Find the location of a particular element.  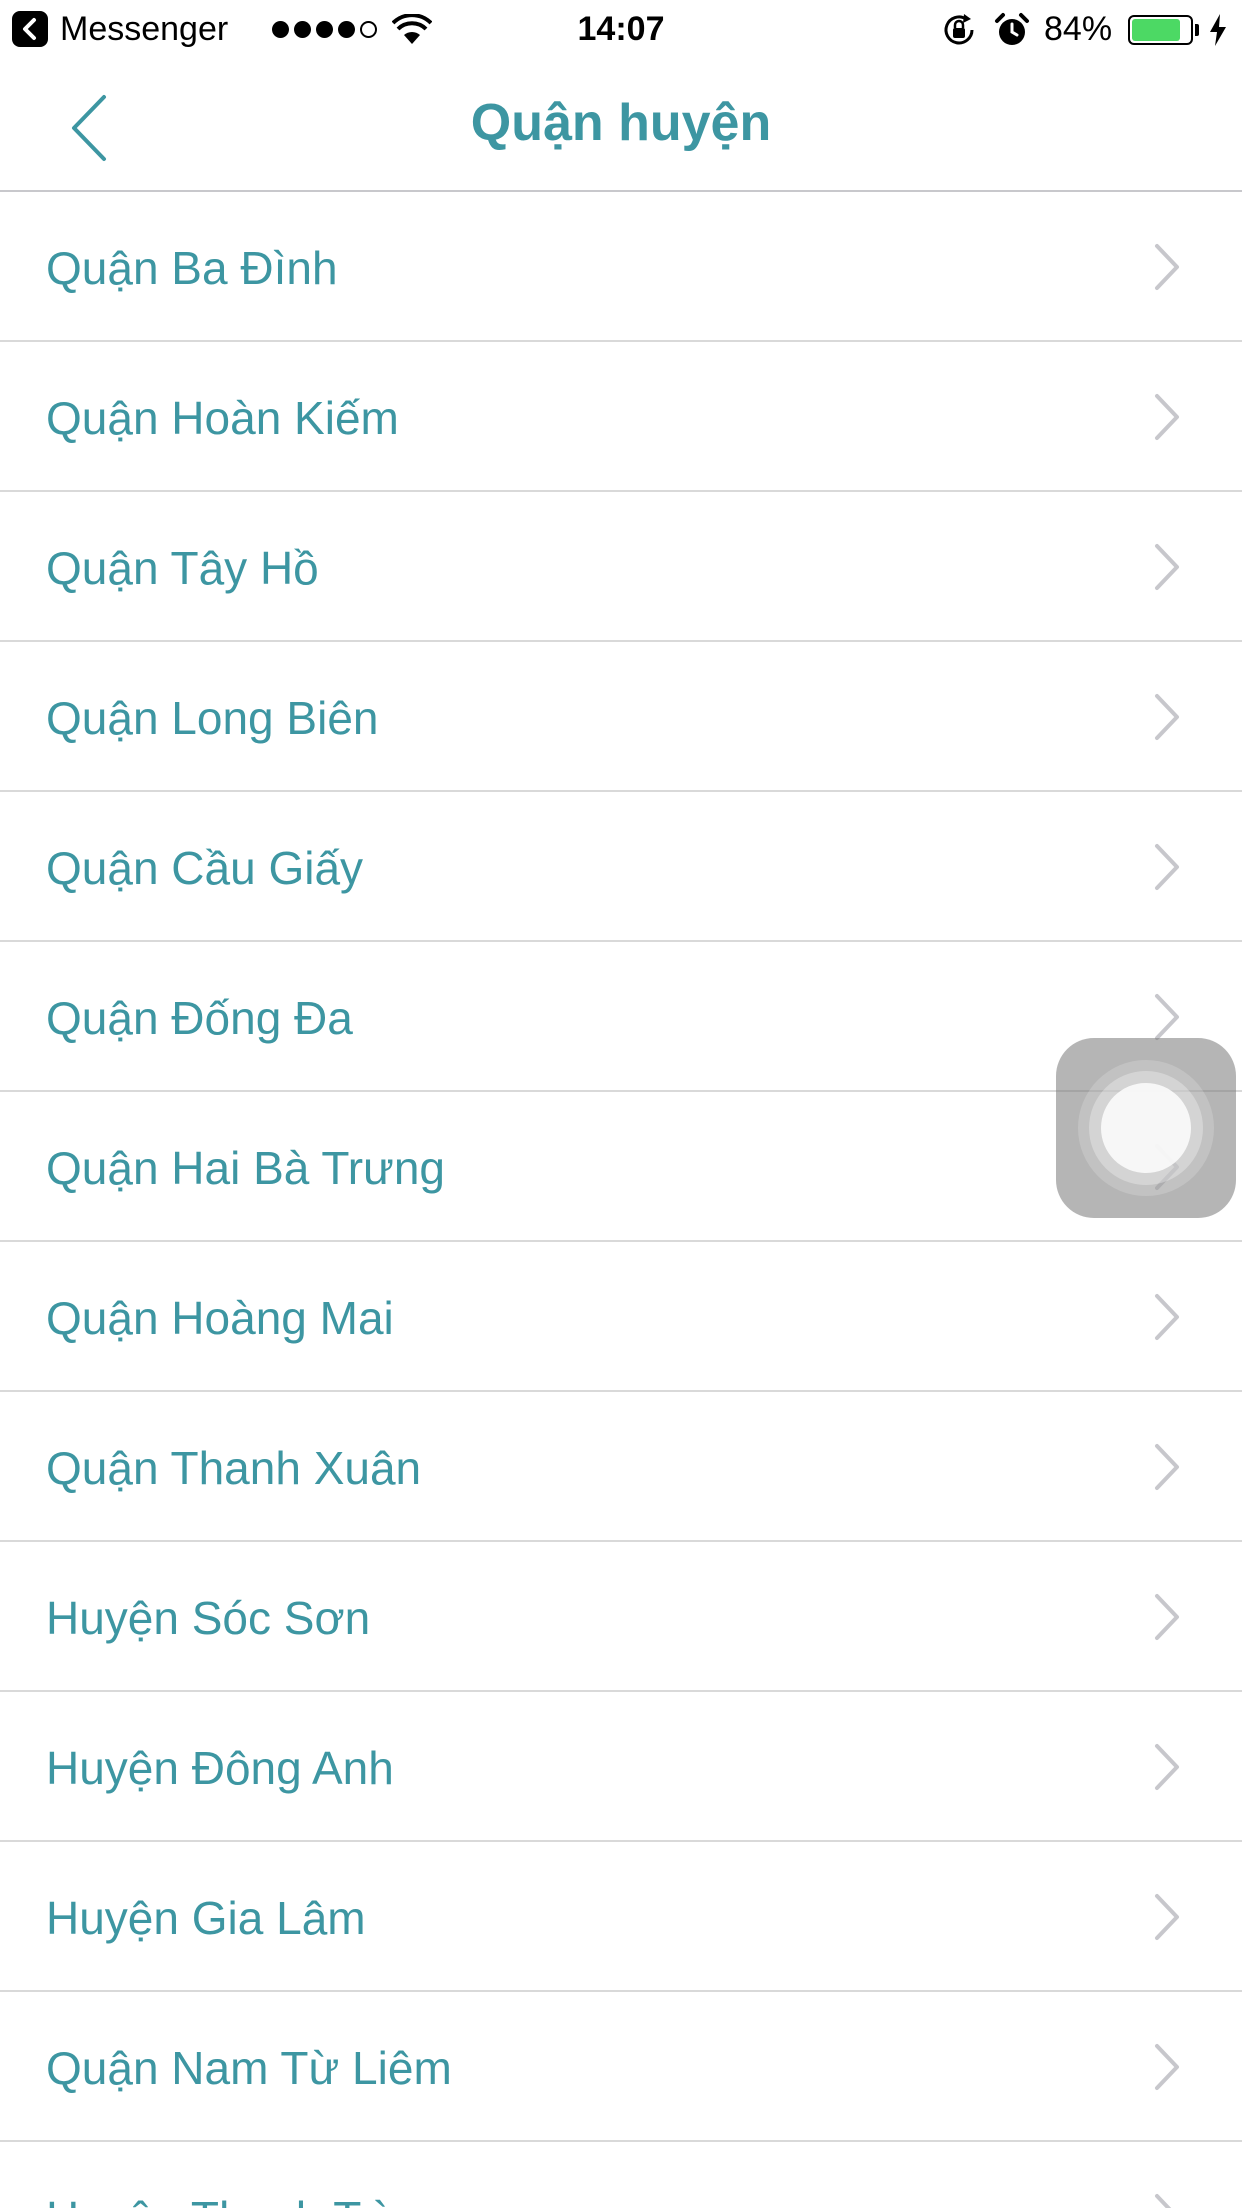

status-bar: Messenger 14:07 84% is located at coordinates (621, 30).